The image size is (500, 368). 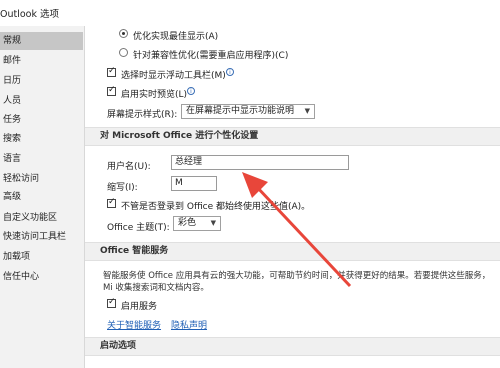 I want to click on annotation-arrow, so click(x=297, y=230).